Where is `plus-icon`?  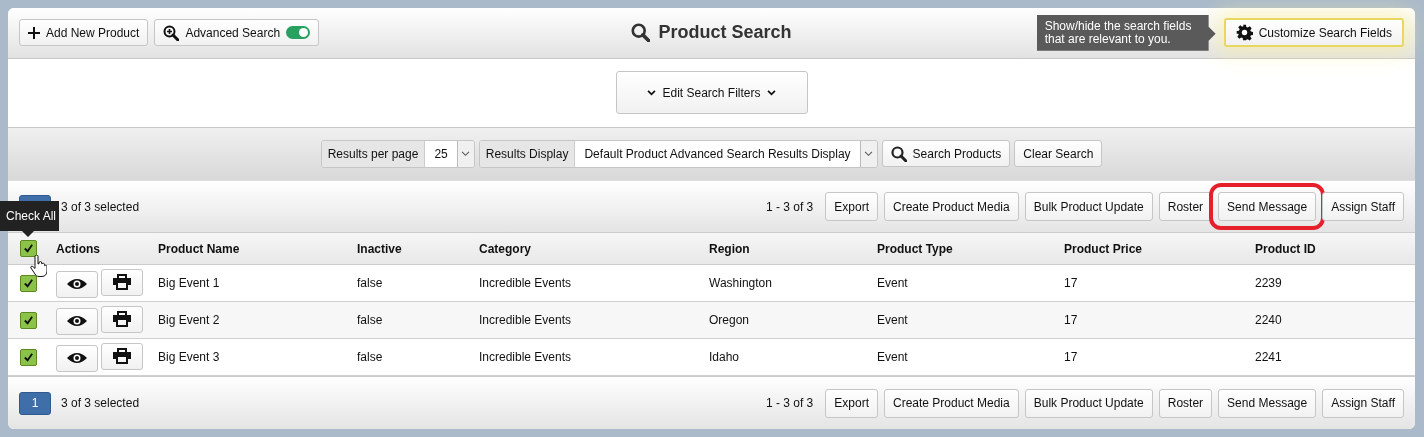 plus-icon is located at coordinates (34, 32).